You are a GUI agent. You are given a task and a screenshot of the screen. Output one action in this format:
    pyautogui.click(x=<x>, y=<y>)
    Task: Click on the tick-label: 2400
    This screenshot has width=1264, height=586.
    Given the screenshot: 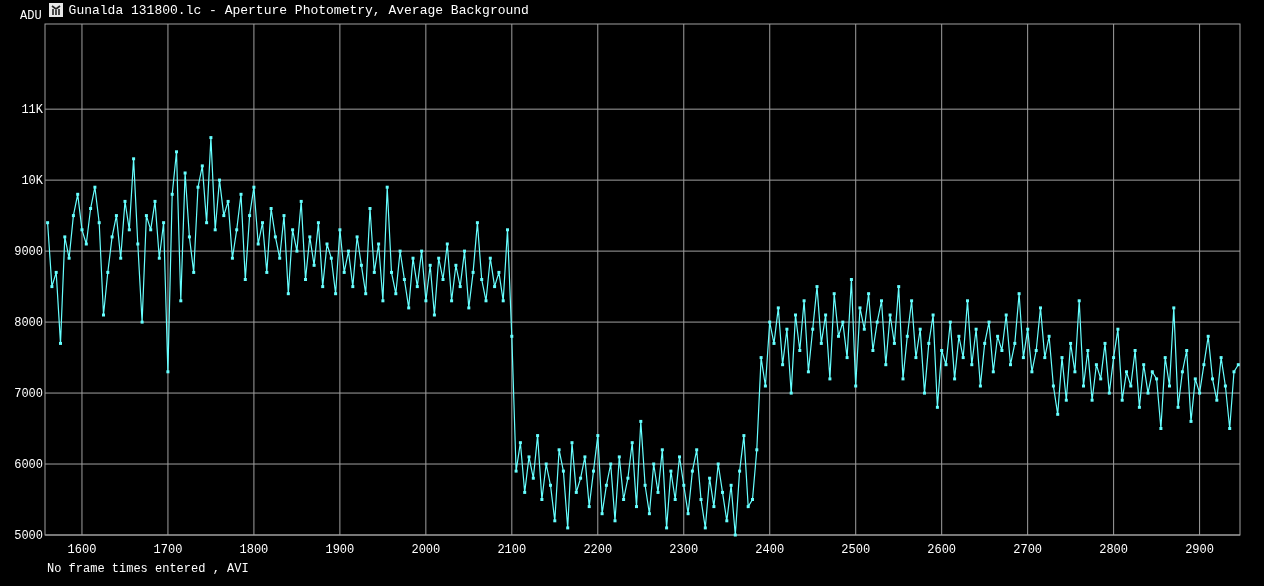 What is the action you would take?
    pyautogui.click(x=770, y=550)
    